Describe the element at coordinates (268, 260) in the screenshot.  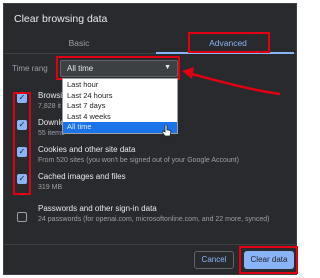
I see `annotation-box-clear-data` at that location.